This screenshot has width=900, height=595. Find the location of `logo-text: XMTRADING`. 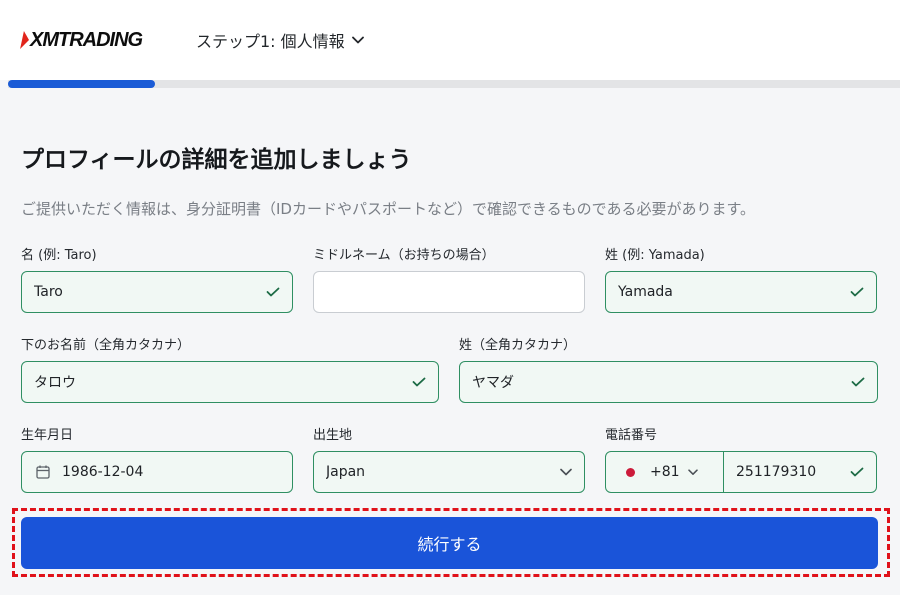

logo-text: XMTRADING is located at coordinates (86, 39).